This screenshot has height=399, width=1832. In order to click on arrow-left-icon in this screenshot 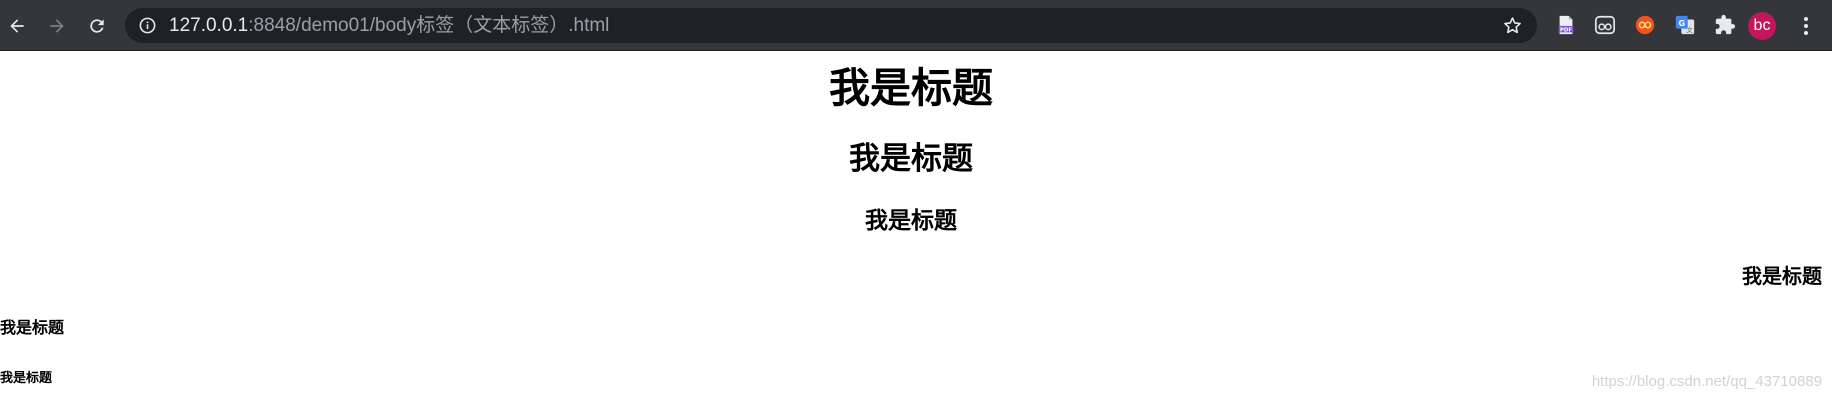, I will do `click(17, 26)`.